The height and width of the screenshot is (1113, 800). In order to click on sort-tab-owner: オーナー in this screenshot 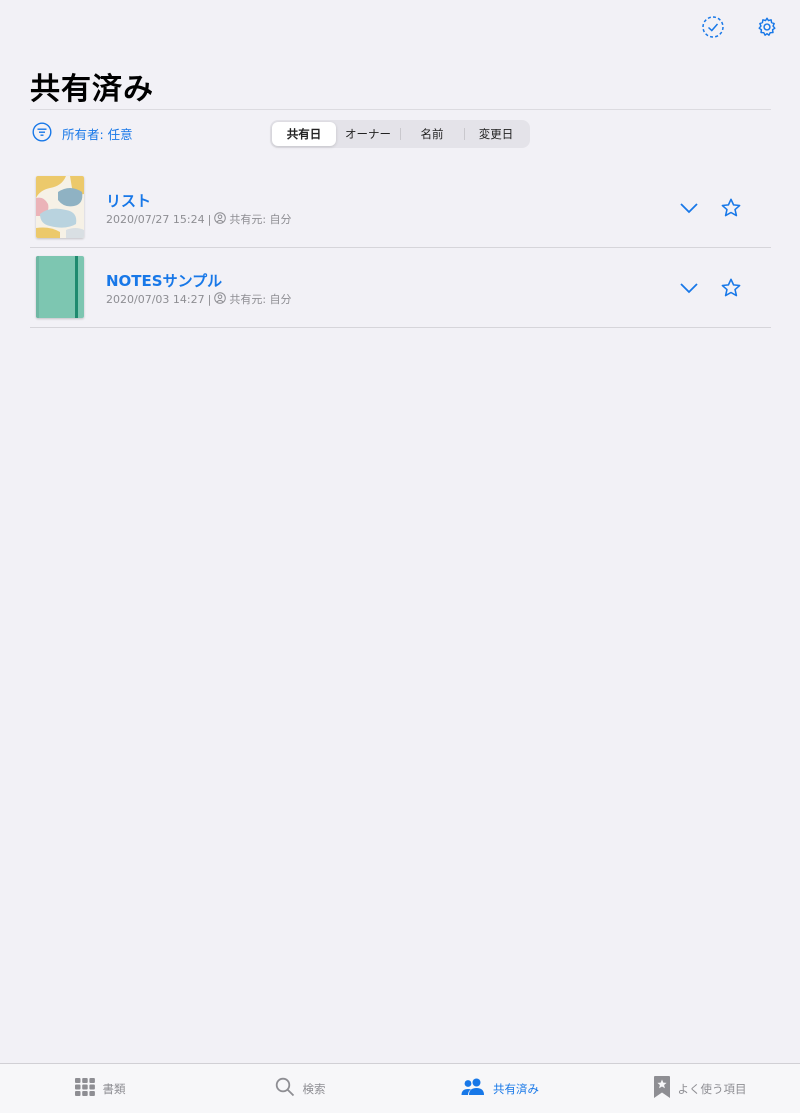, I will do `click(368, 134)`.